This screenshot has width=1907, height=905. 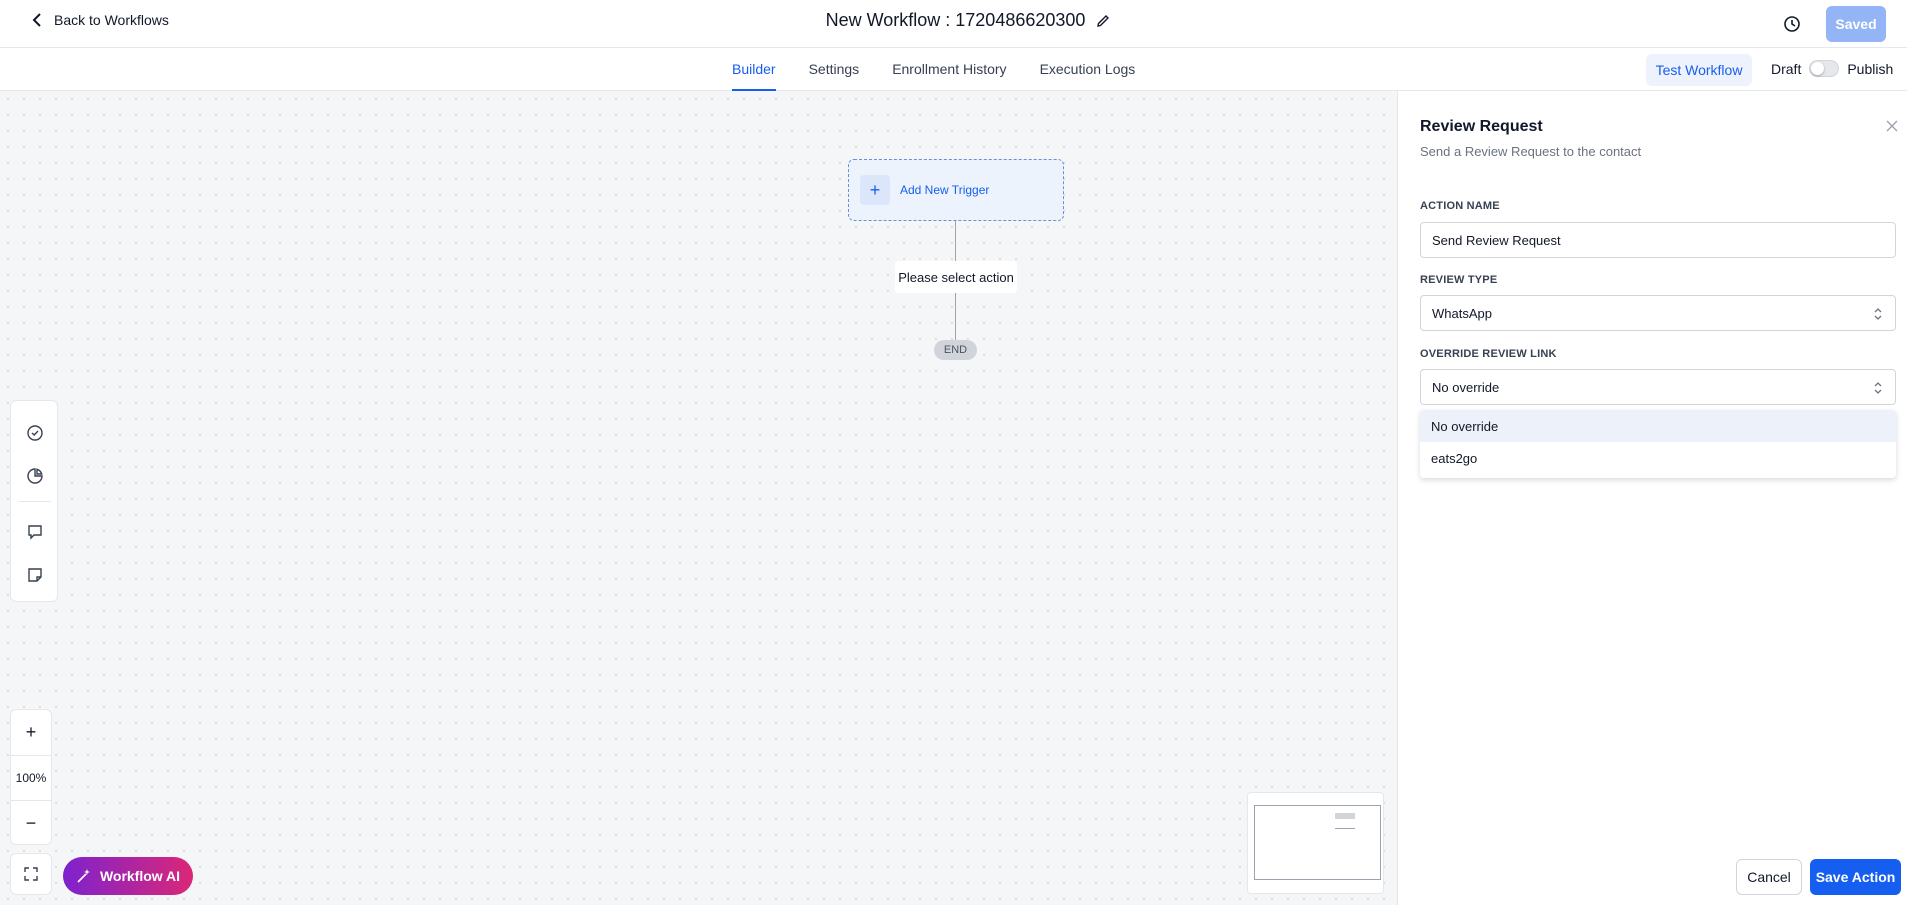 What do you see at coordinates (1345, 828) in the screenshot?
I see `minimap-edge` at bounding box center [1345, 828].